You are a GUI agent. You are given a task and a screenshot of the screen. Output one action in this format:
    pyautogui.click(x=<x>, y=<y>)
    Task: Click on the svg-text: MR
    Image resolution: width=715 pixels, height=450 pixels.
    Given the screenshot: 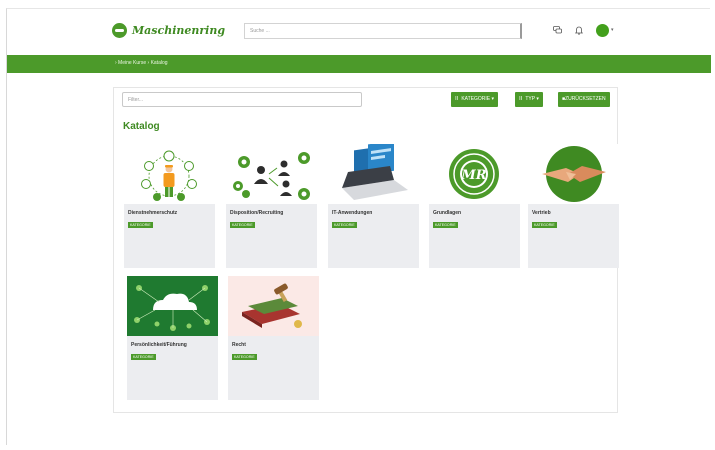 What is the action you would take?
    pyautogui.click(x=473, y=175)
    